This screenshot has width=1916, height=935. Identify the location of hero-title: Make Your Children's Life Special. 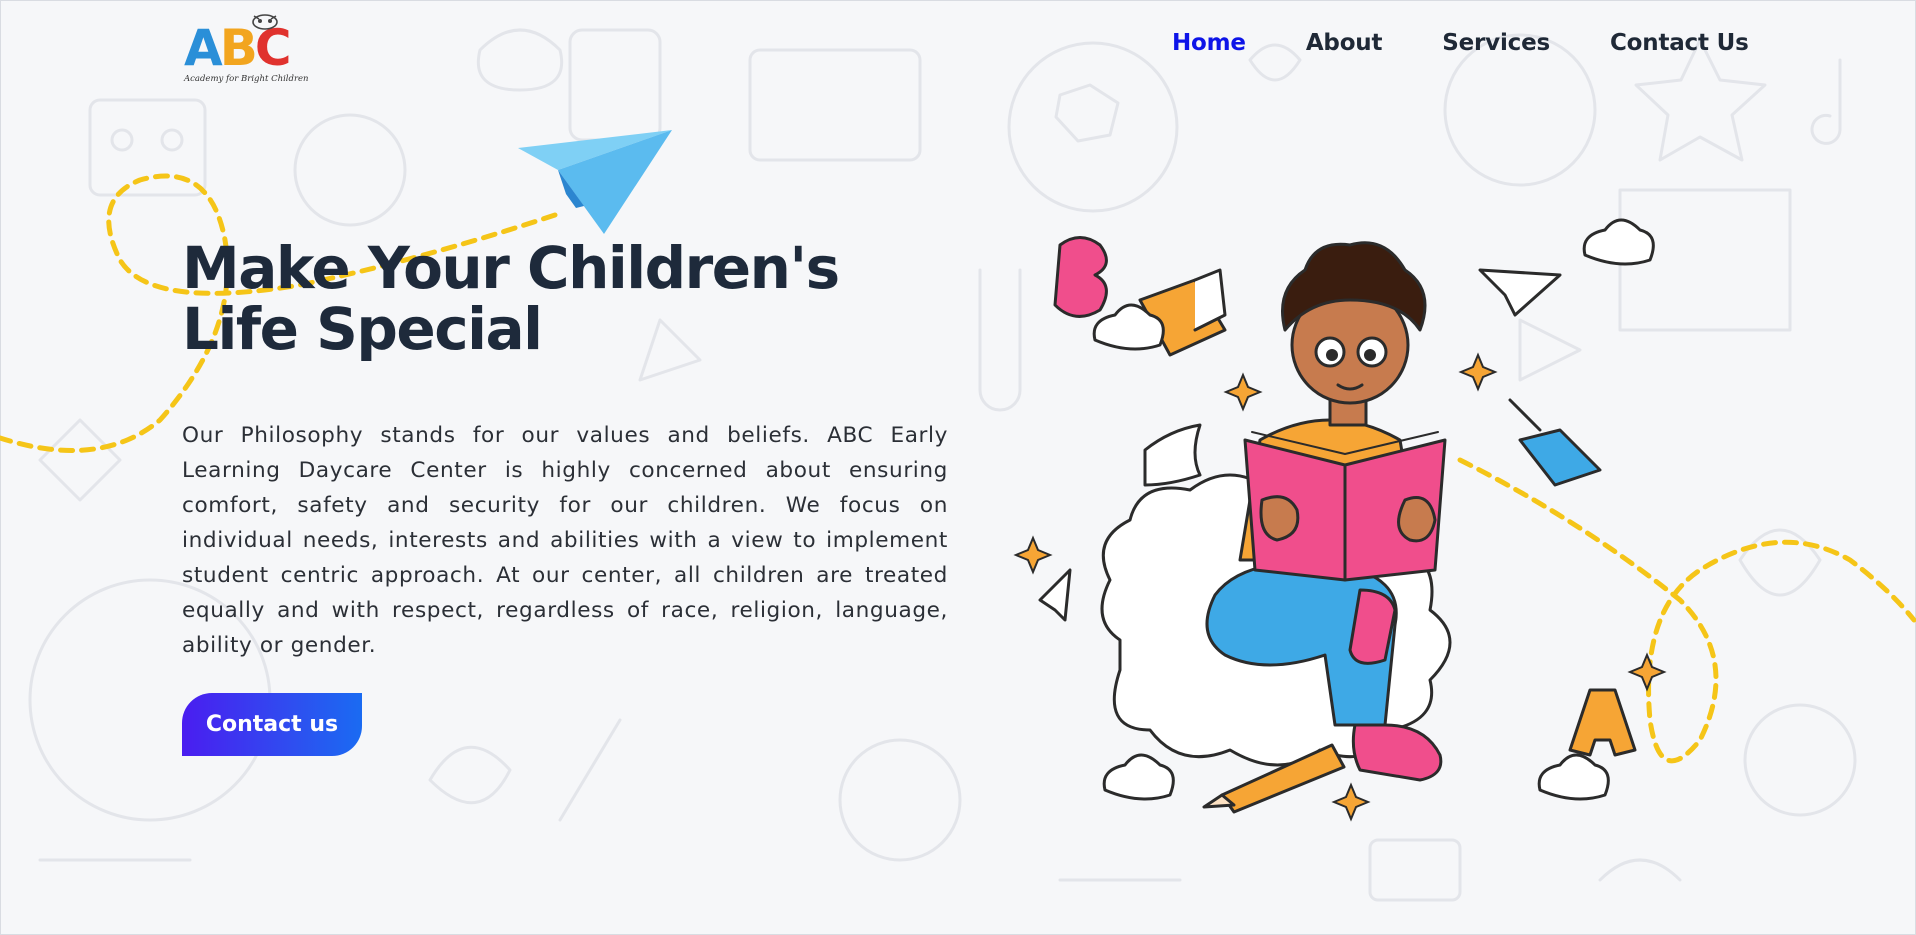
(511, 298).